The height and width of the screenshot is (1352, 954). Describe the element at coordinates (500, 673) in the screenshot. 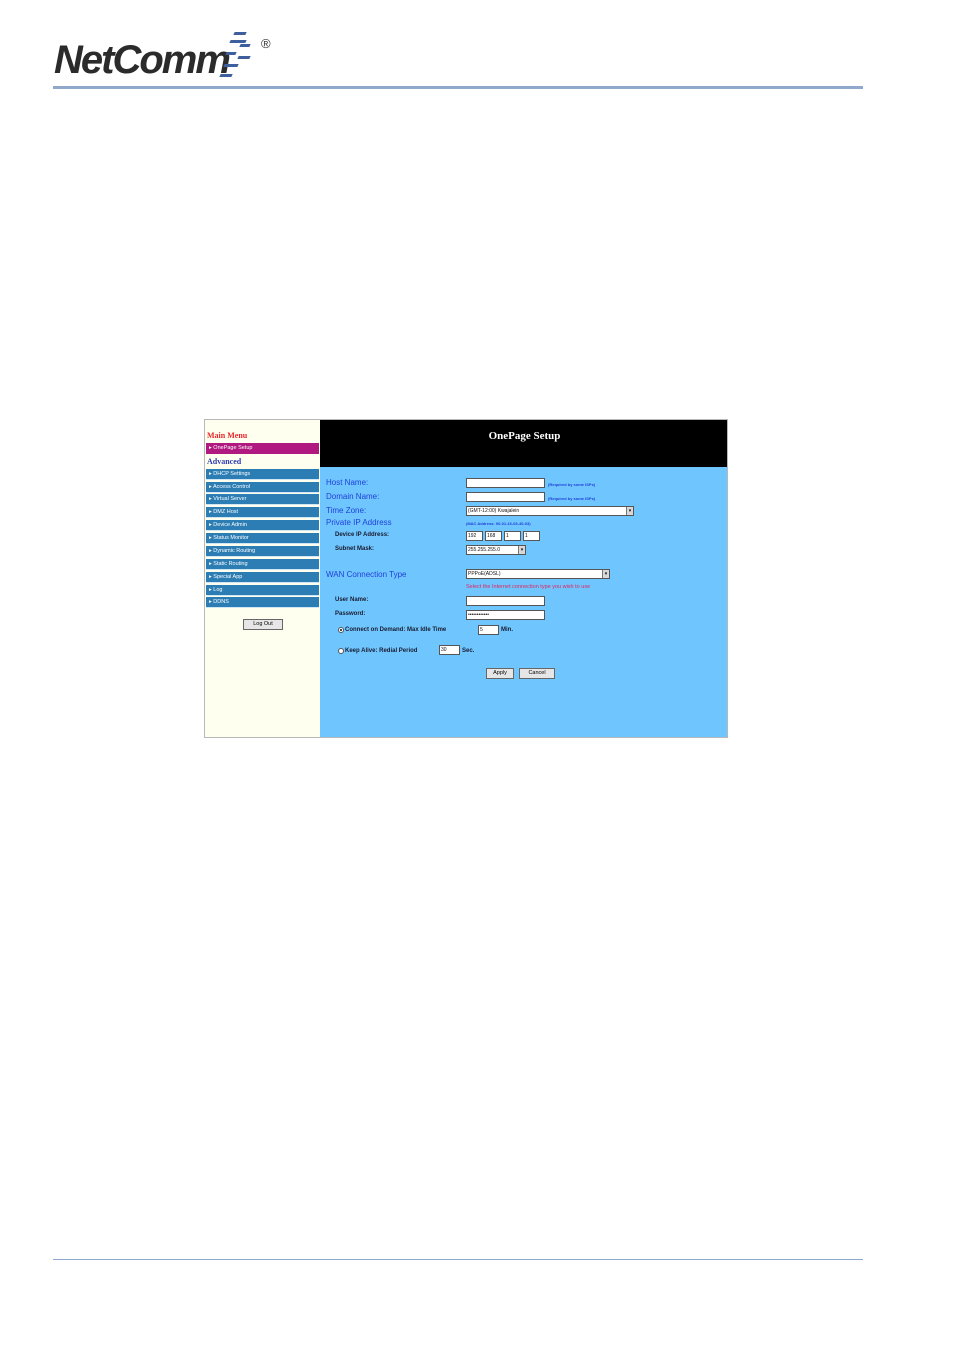

I see `apply-button: Apply` at that location.